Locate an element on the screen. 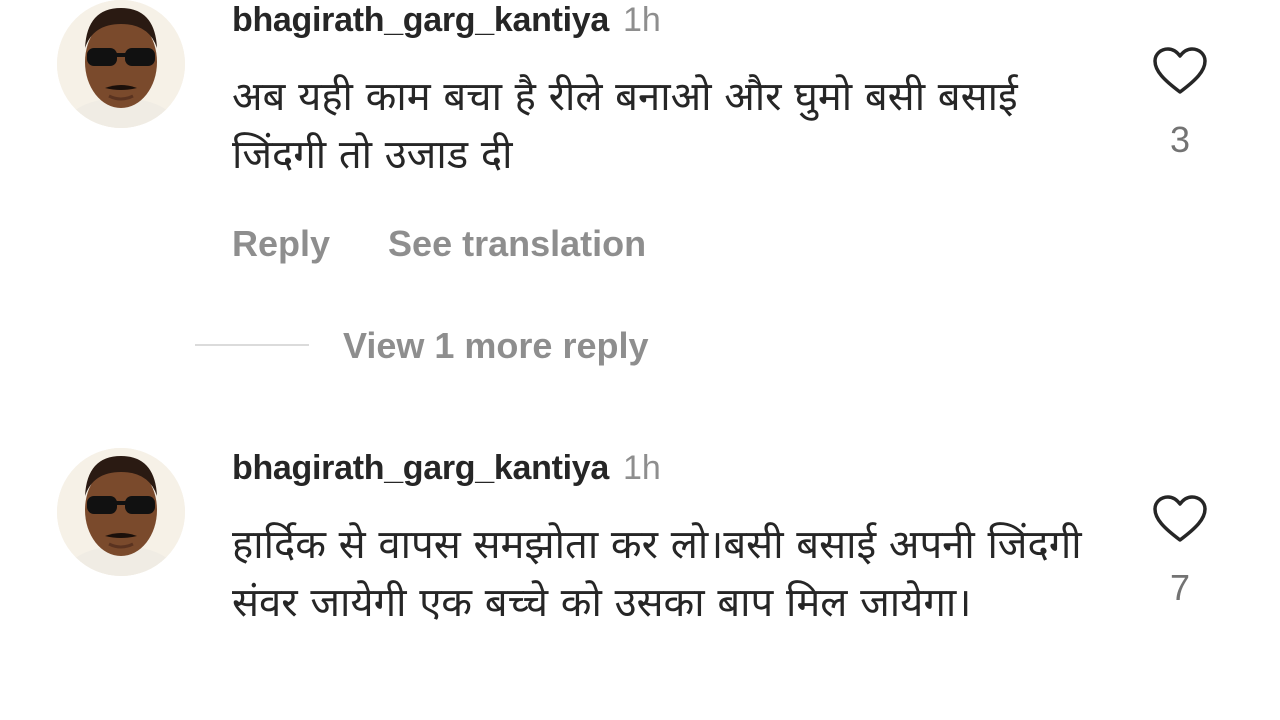 The image size is (1280, 720). see-translation-button: See translation is located at coordinates (517, 243).